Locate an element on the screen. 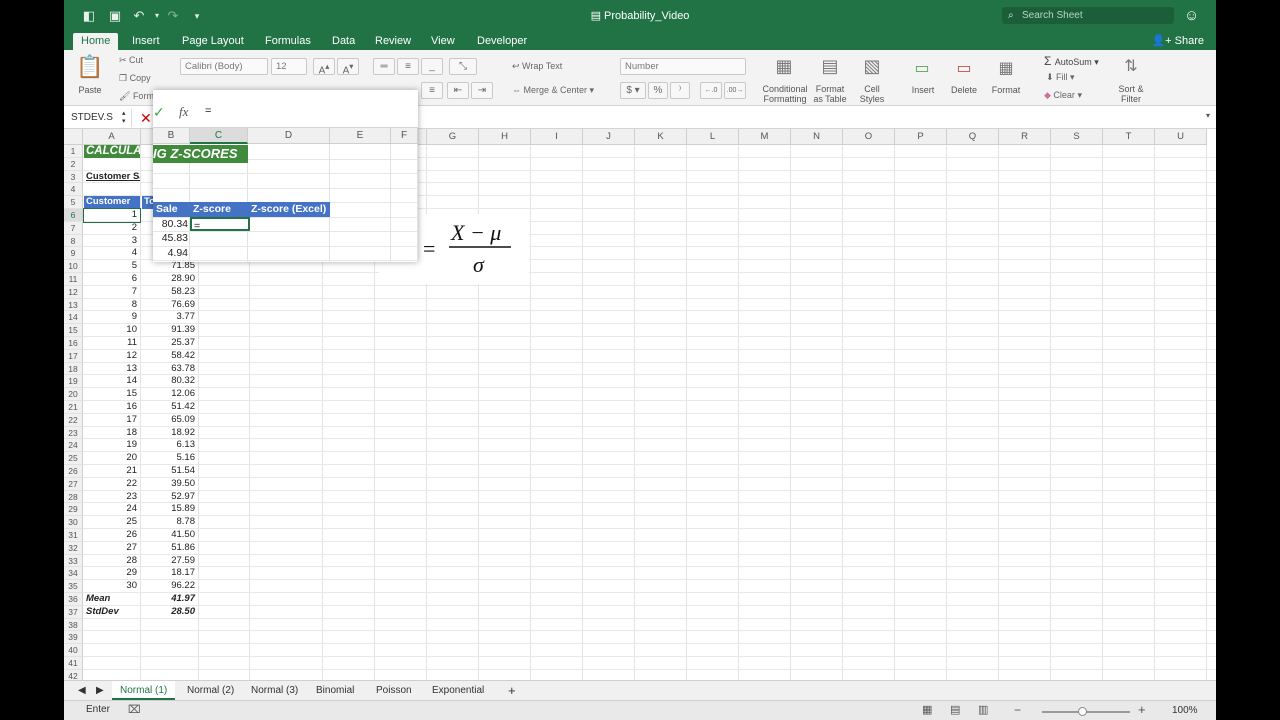  column-header-a: A is located at coordinates (112, 137).